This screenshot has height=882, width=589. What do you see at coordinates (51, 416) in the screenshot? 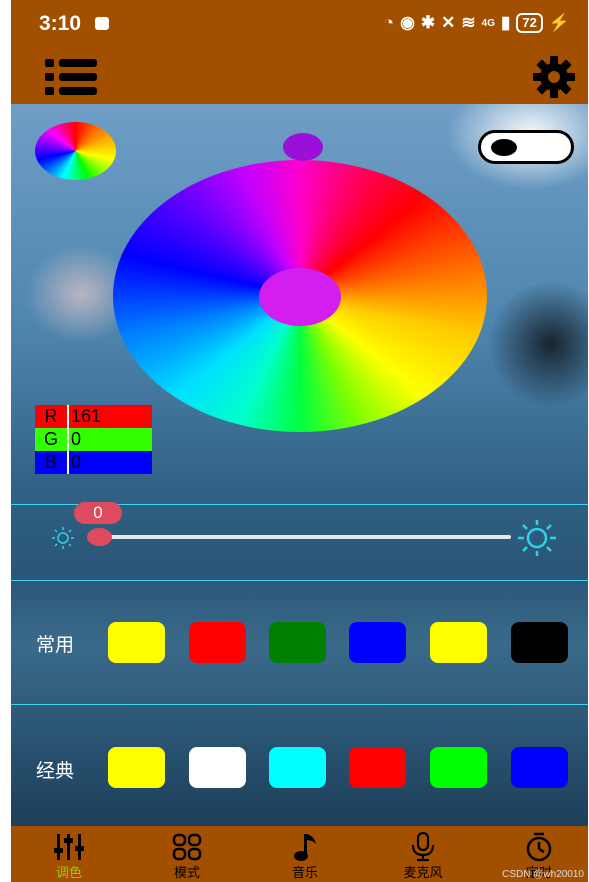
I see `r-label: R` at bounding box center [51, 416].